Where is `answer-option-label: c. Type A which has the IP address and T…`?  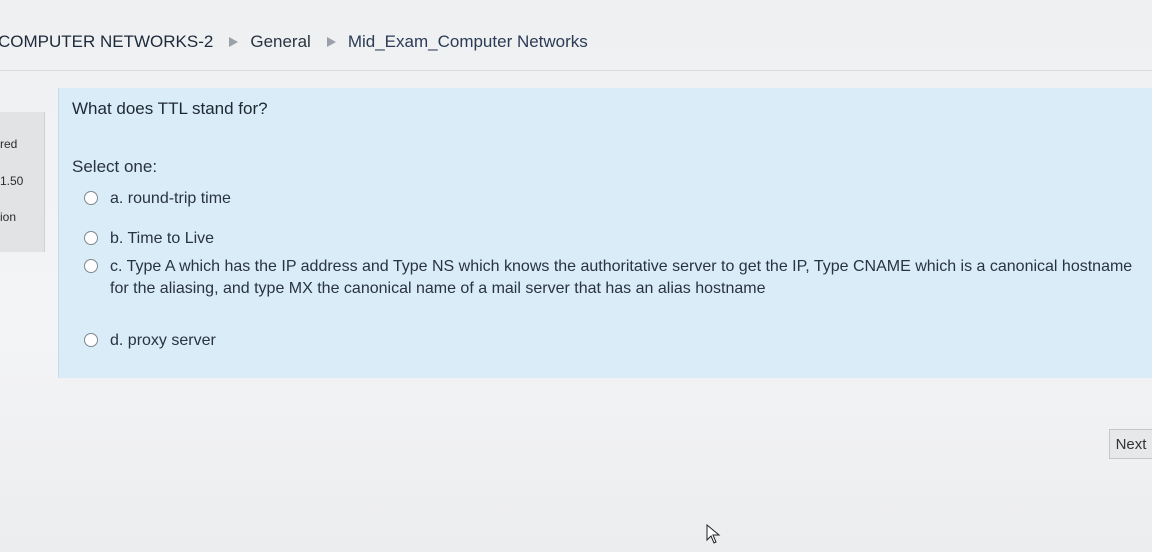
answer-option-label: c. Type A which has the IP address and T… is located at coordinates (621, 277).